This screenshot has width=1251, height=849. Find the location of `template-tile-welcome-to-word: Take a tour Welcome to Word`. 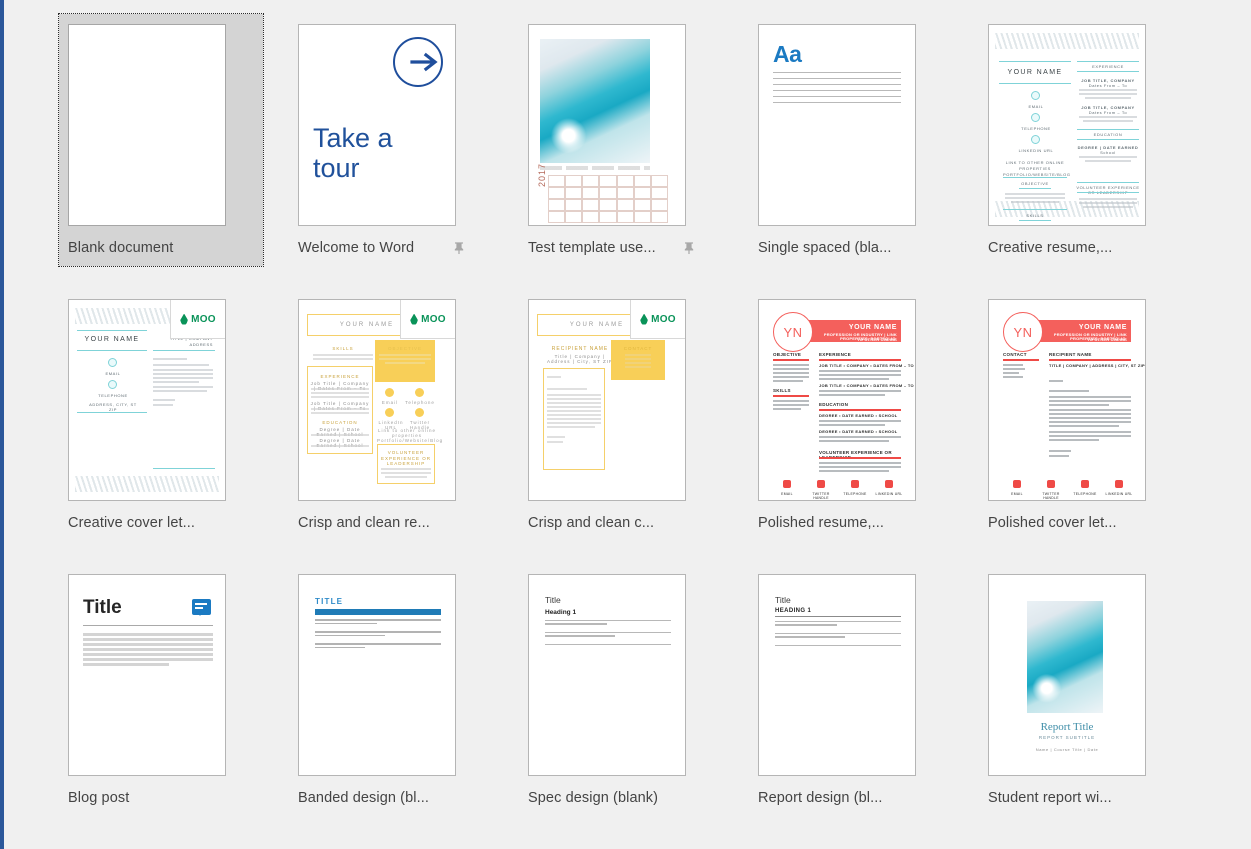

template-tile-welcome-to-word: Take a tour Welcome to Word is located at coordinates (391, 135).